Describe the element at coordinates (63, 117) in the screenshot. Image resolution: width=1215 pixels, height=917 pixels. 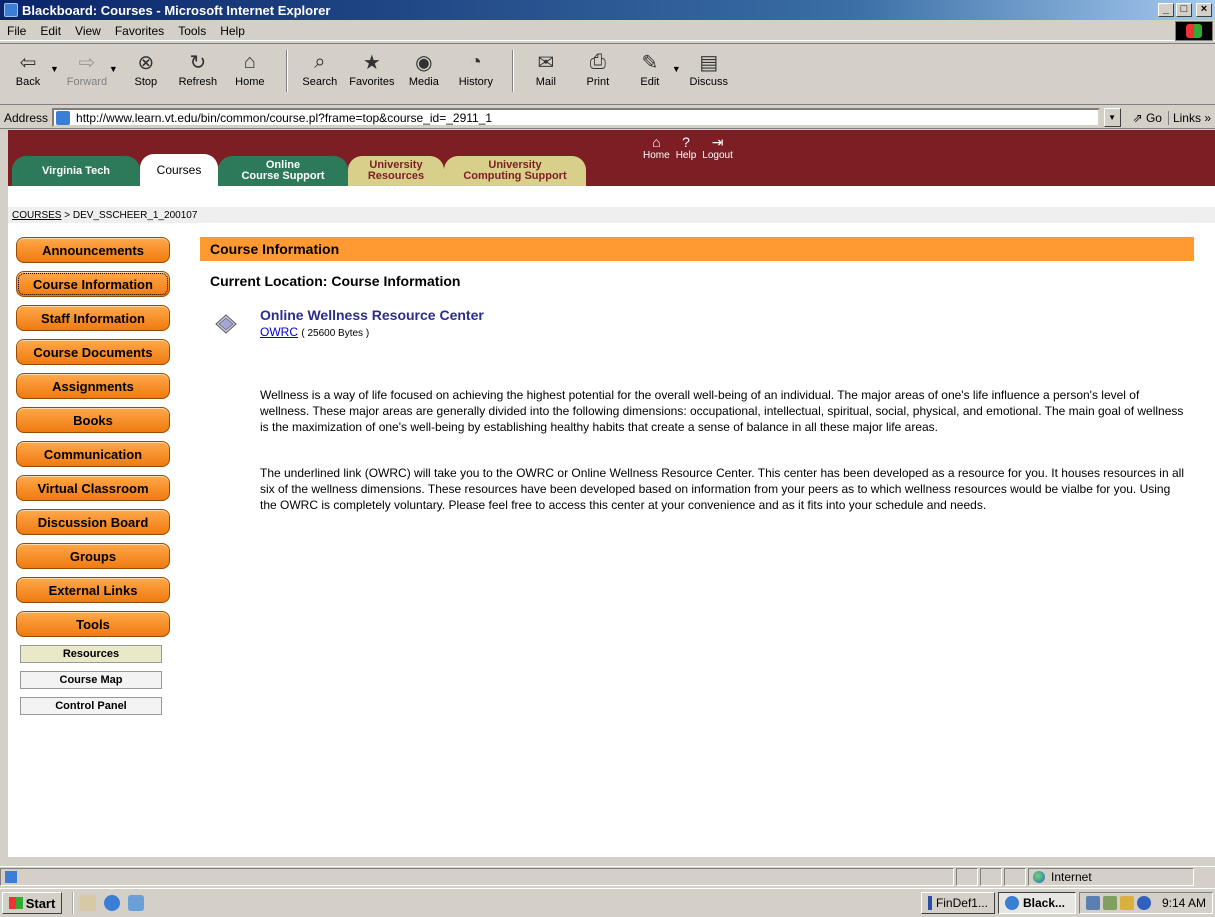
I see `page-icon` at that location.